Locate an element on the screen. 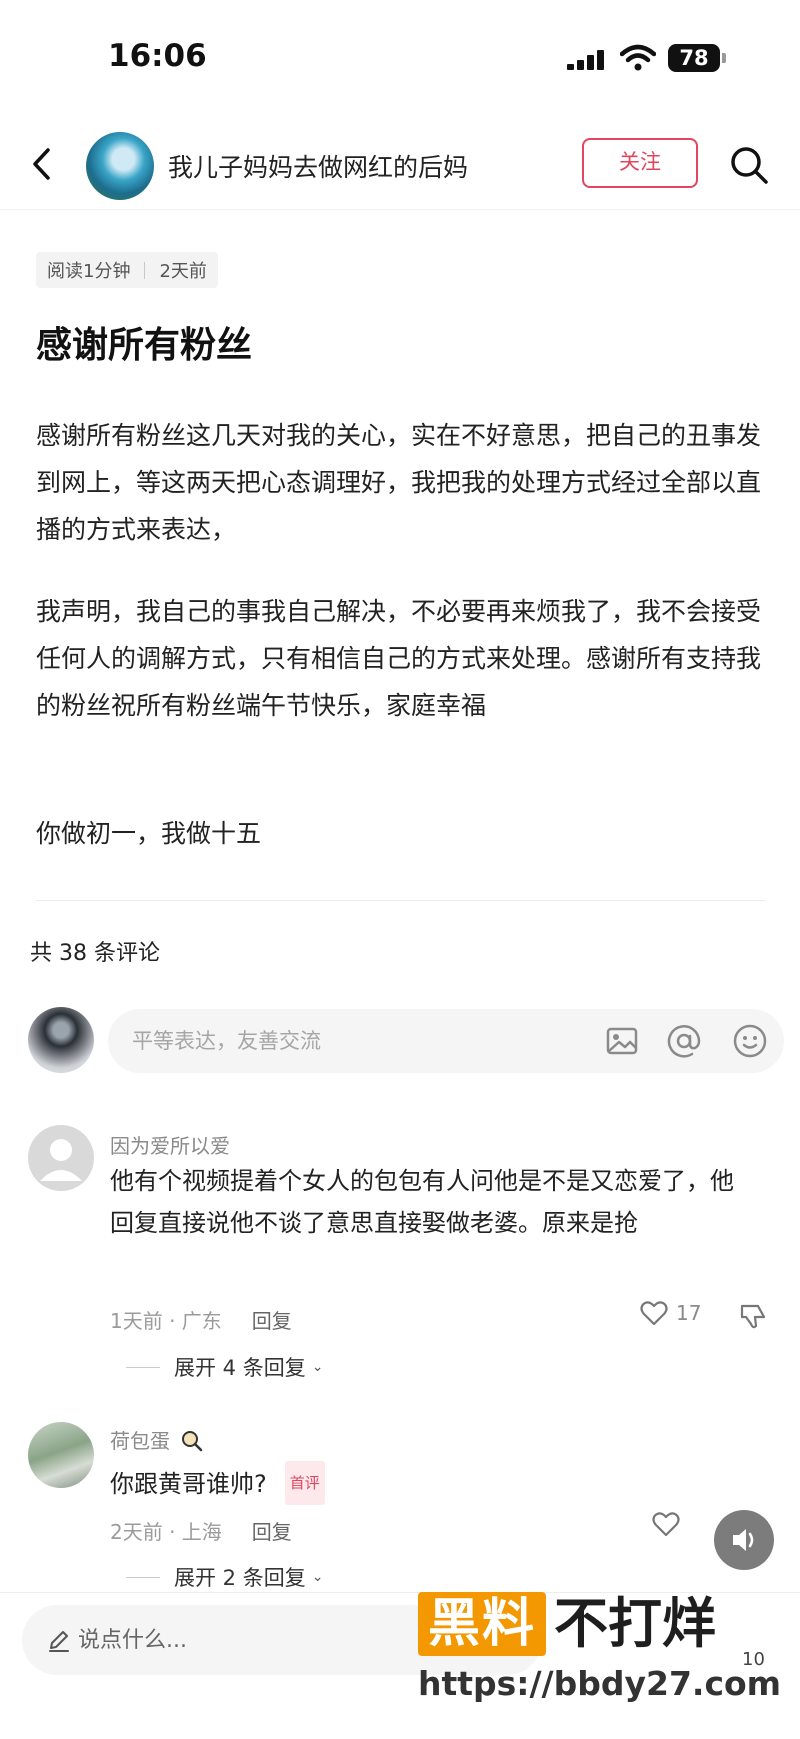  pencil-icon is located at coordinates (59, 1641).